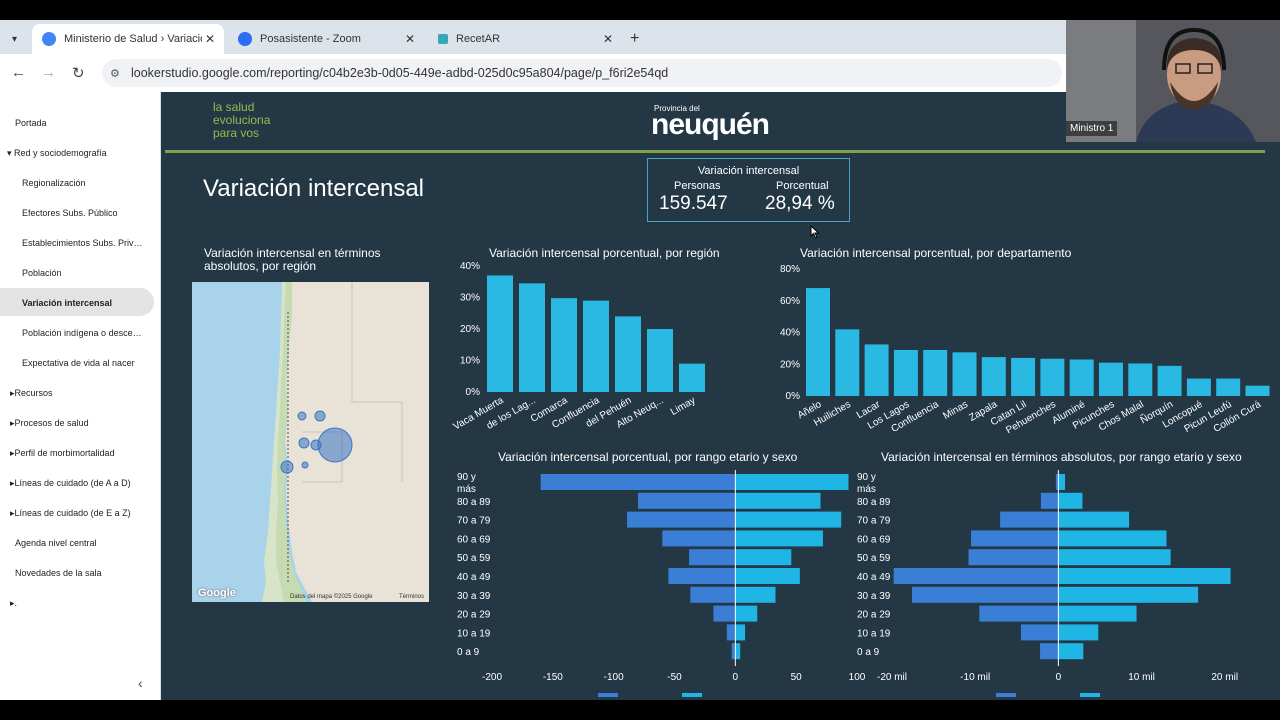  What do you see at coordinates (320, 416) in the screenshot?
I see `bubble-vaca-muerta` at bounding box center [320, 416].